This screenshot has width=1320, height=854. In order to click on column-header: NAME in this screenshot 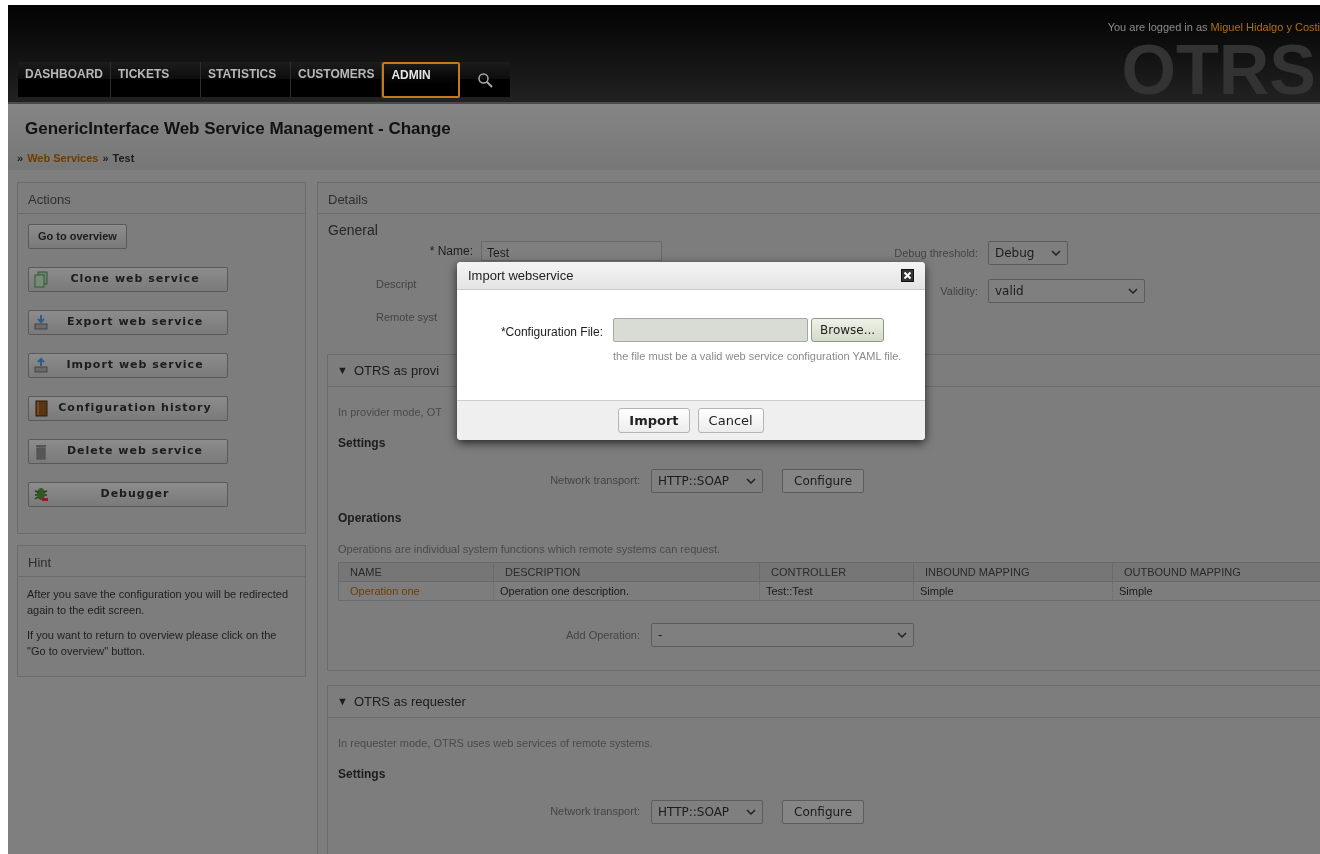, I will do `click(416, 572)`.